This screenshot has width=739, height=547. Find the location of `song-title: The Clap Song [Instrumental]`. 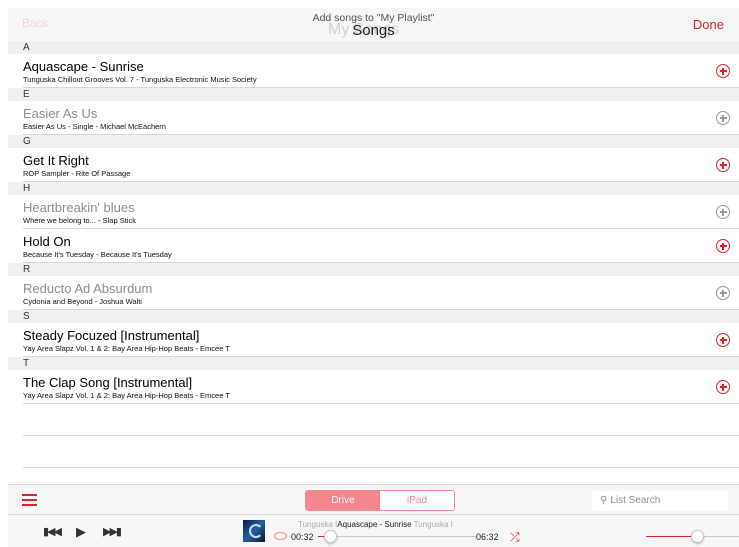

song-title: The Clap Song [Instrumental] is located at coordinates (108, 382).